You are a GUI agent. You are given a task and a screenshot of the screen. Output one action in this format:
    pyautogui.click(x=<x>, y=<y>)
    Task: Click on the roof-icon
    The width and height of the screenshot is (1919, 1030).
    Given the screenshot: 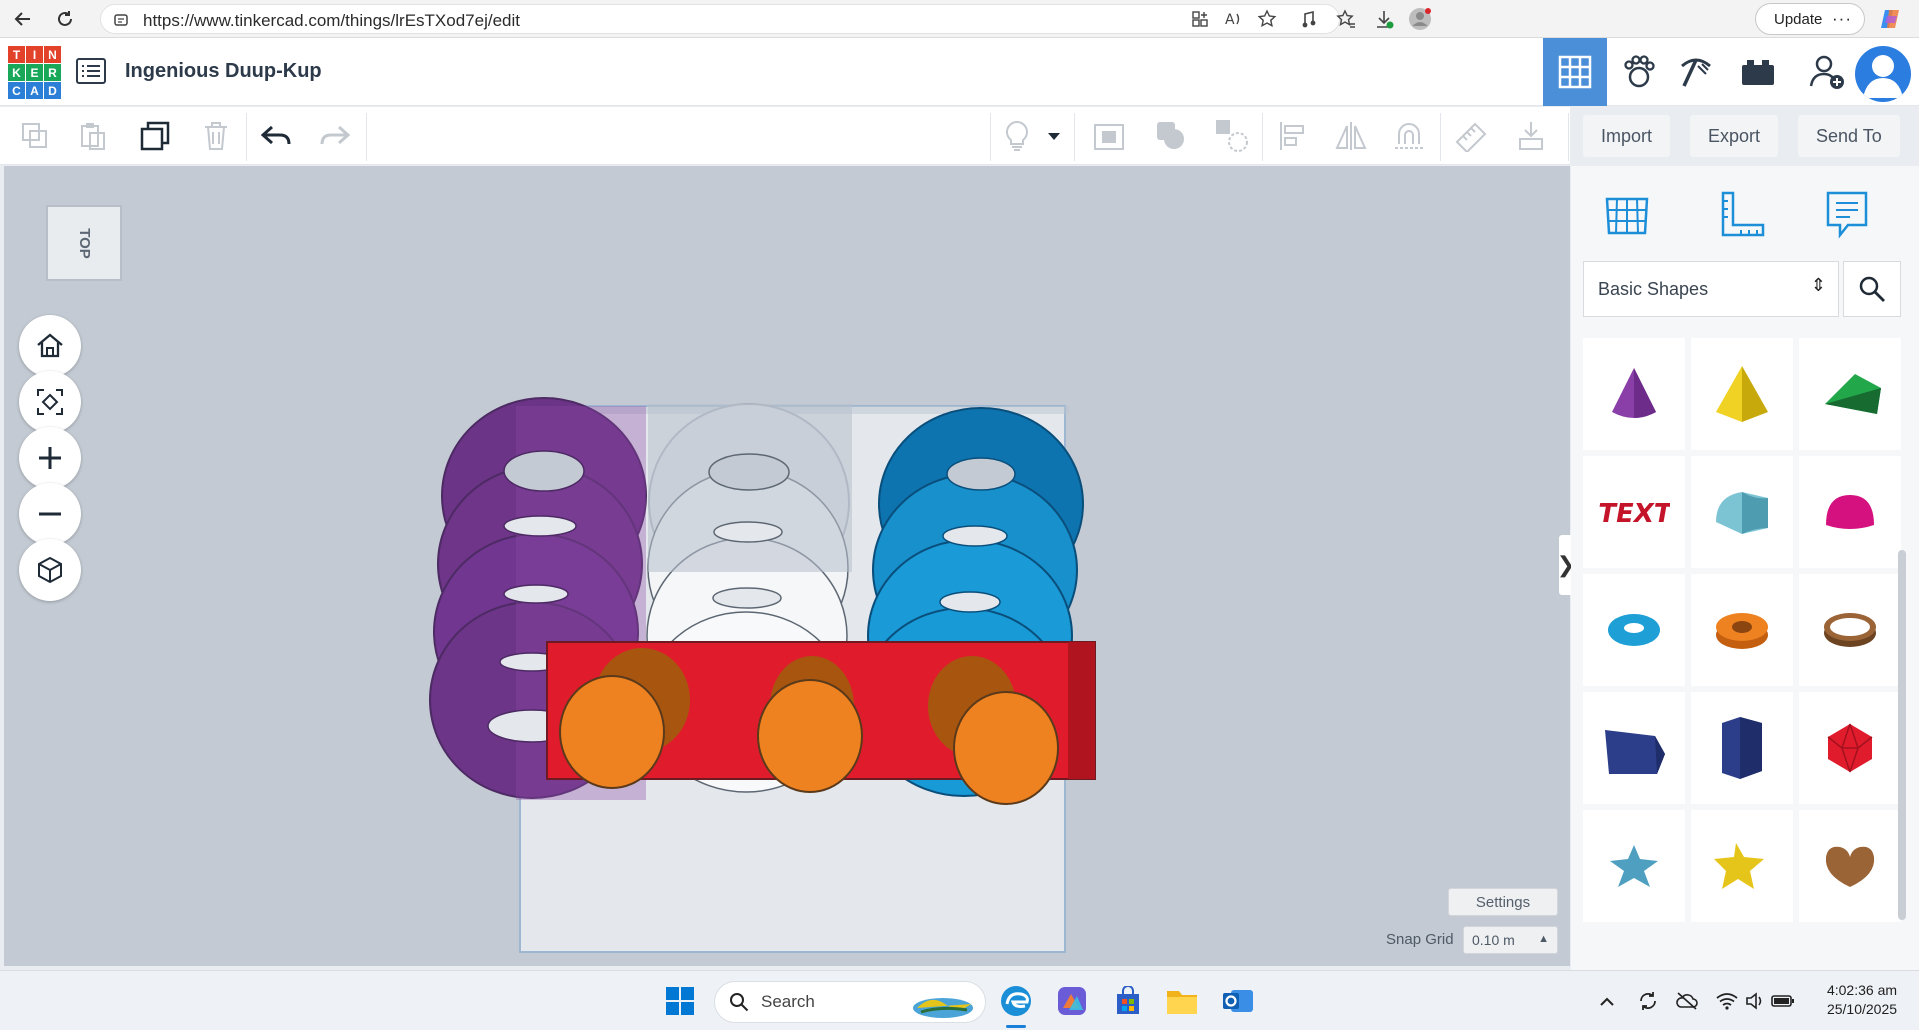 What is the action you would take?
    pyautogui.click(x=1853, y=394)
    